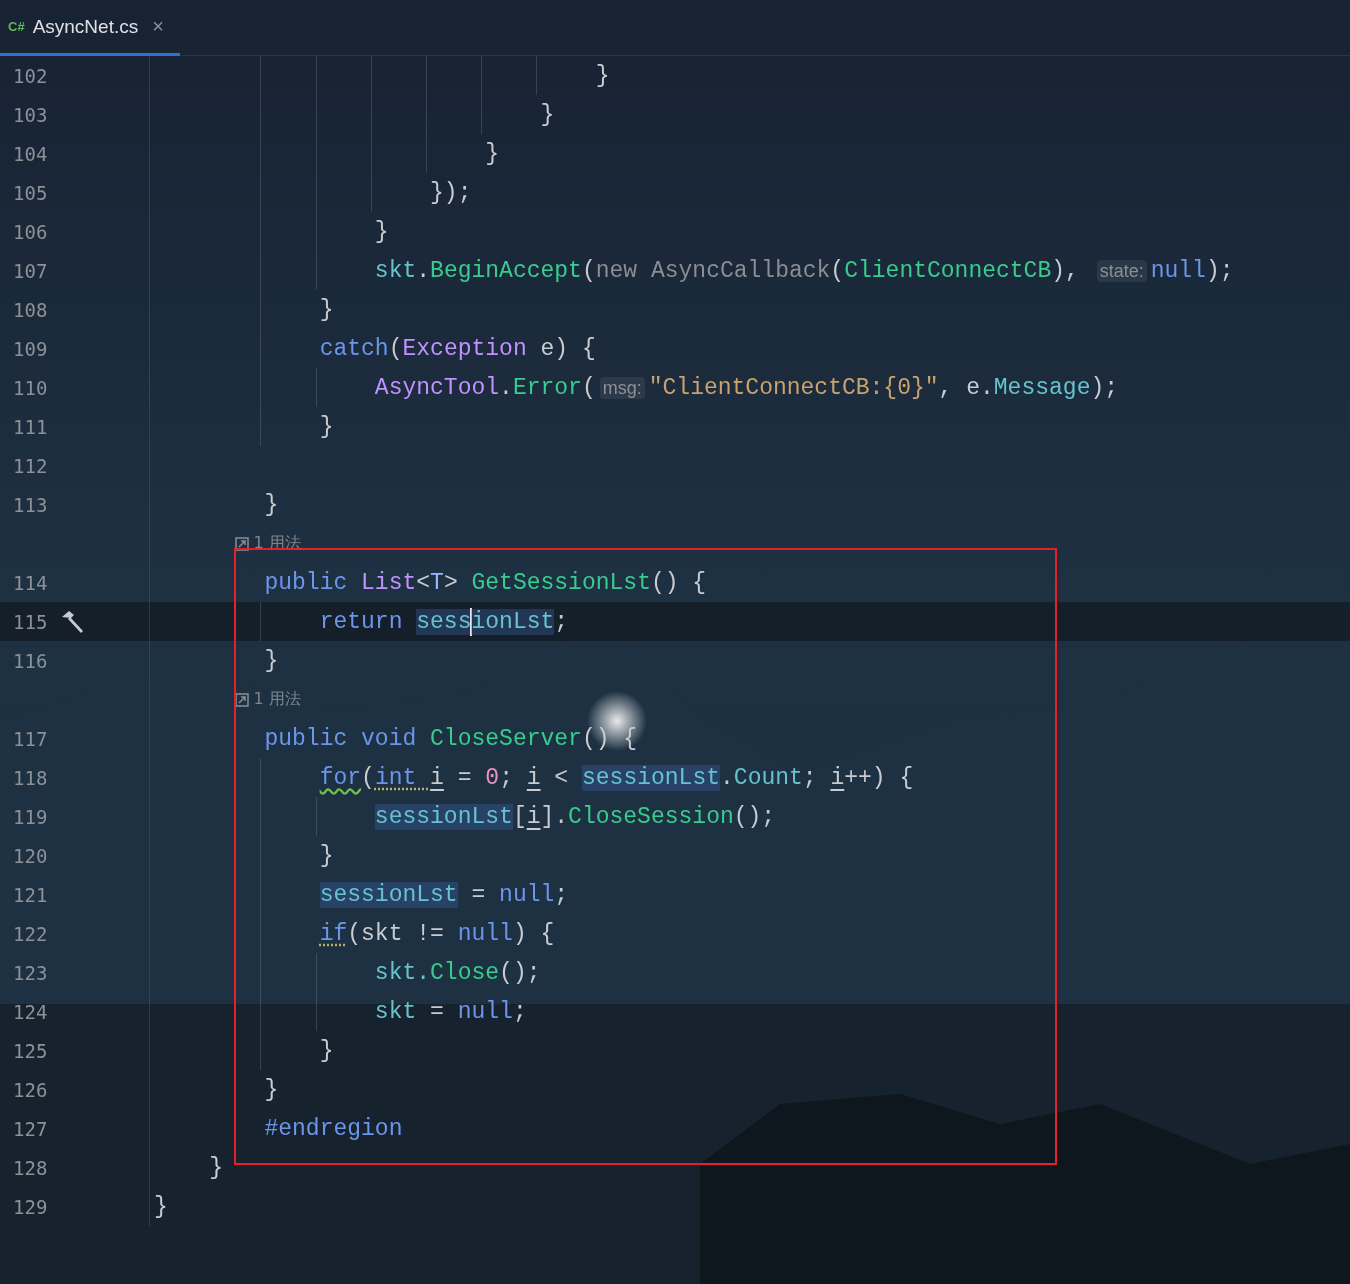  What do you see at coordinates (333, 1128) in the screenshot?
I see `code-line: #endregion` at bounding box center [333, 1128].